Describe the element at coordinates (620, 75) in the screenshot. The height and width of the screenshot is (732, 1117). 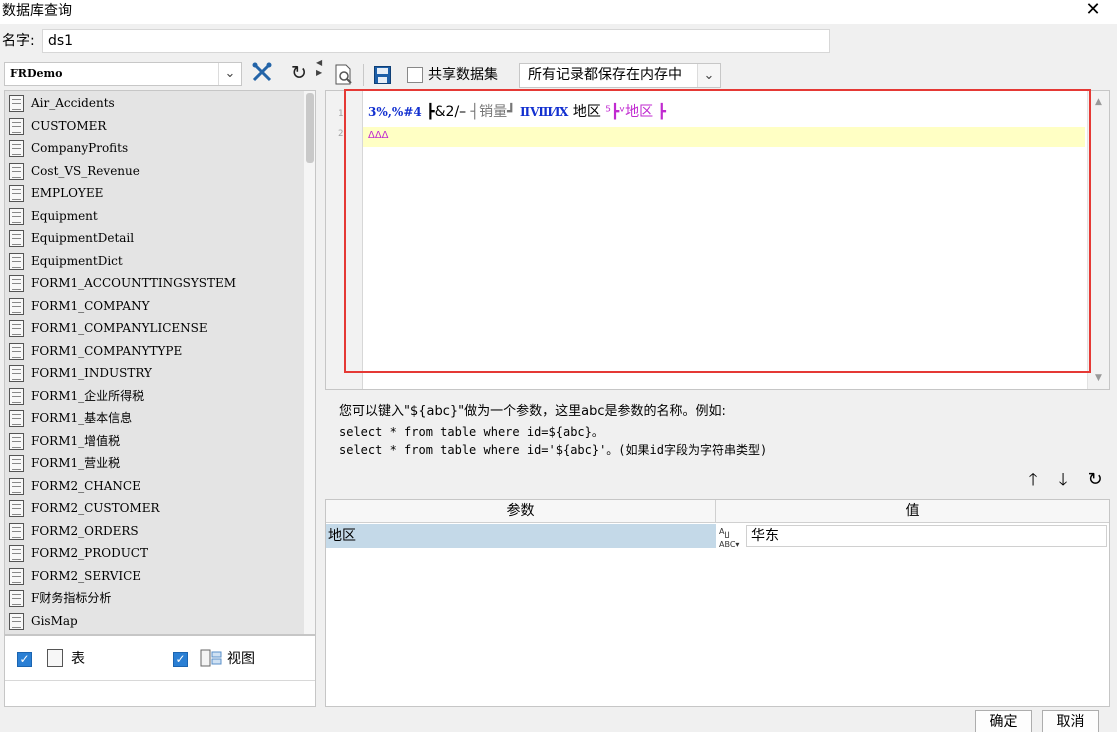
I see `storage-mode-select: 所有记录都保存在内存中` at that location.